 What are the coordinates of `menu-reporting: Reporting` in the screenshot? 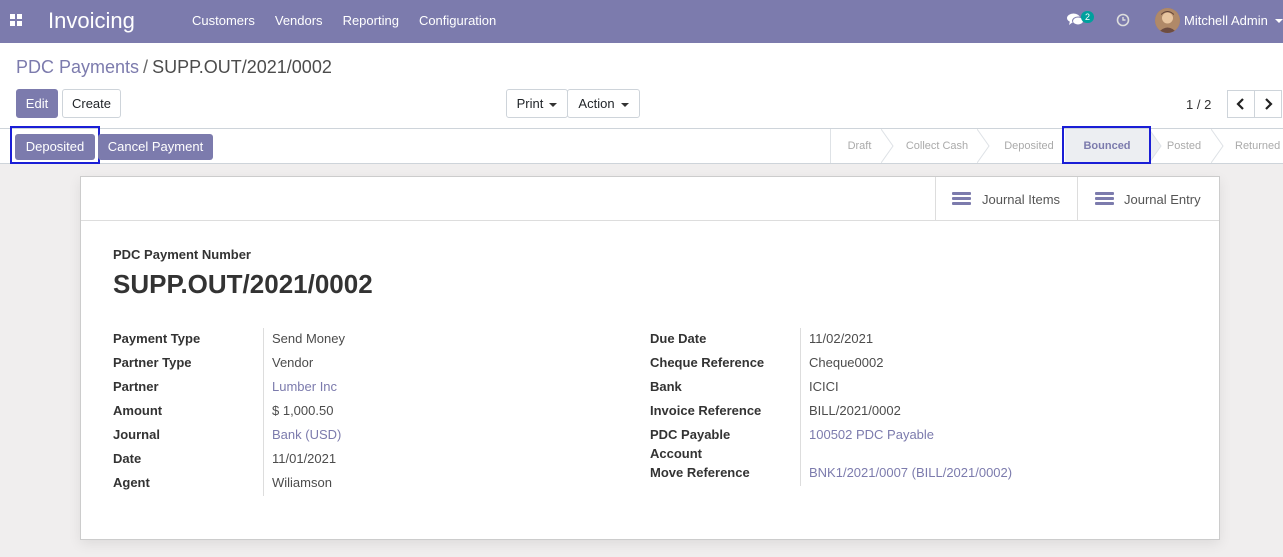 It's located at (371, 21).